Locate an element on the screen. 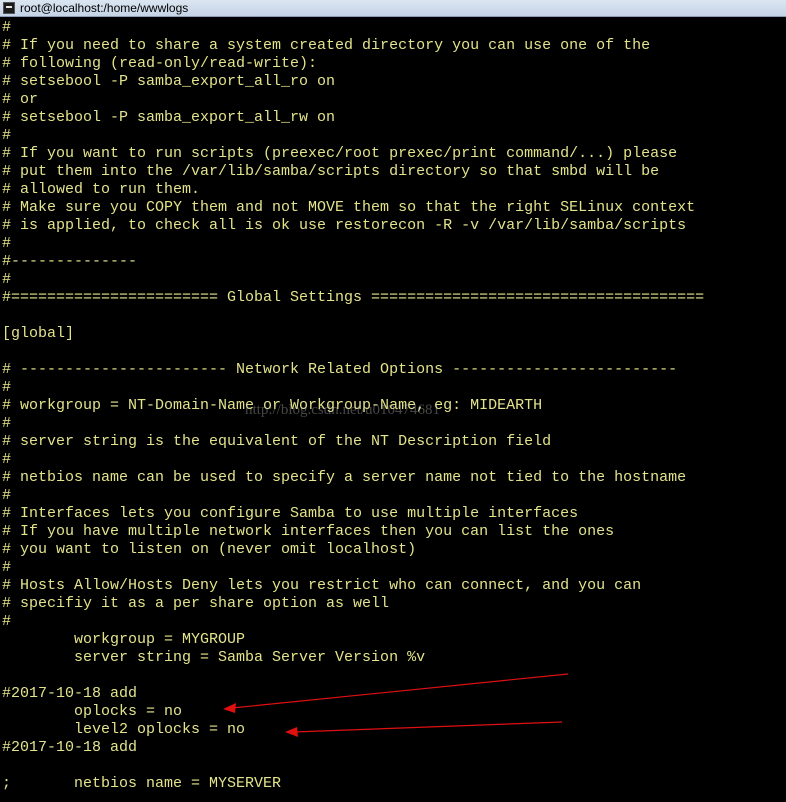 The height and width of the screenshot is (802, 786). terminal-line: # allowed to run them. is located at coordinates (101, 189).